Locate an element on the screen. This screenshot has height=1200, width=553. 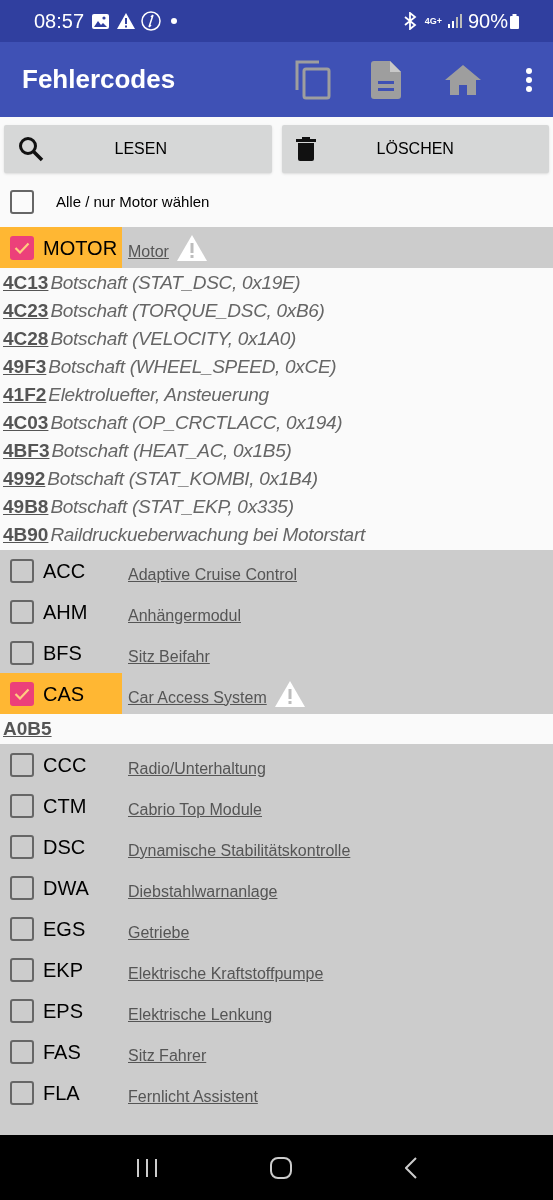
module-code: CCC is located at coordinates (65, 765).